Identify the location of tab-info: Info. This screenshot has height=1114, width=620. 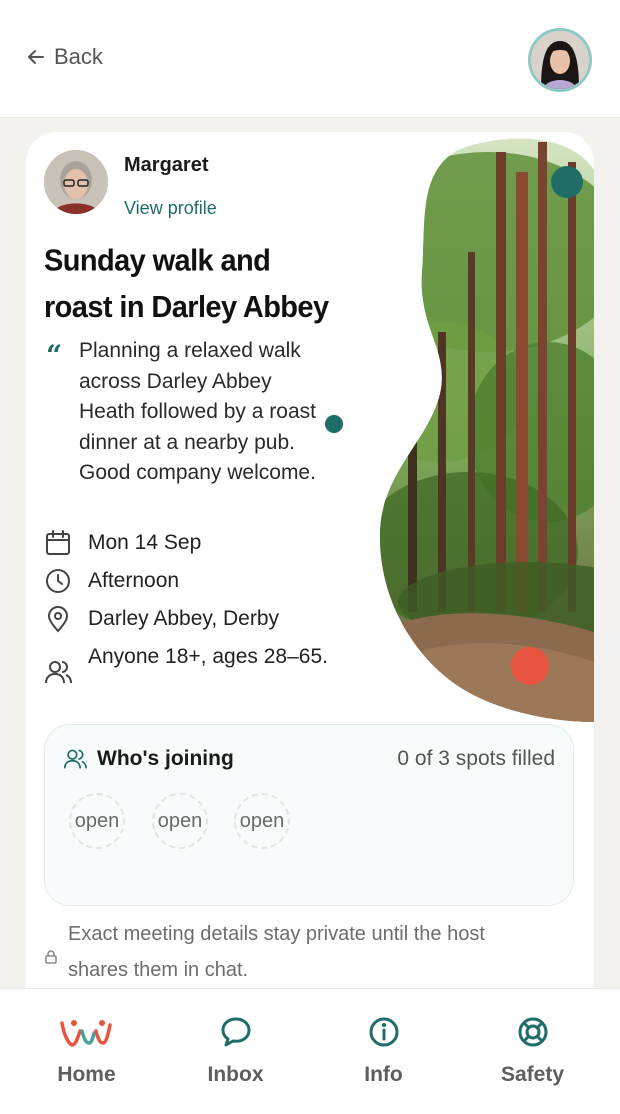
(383, 1051).